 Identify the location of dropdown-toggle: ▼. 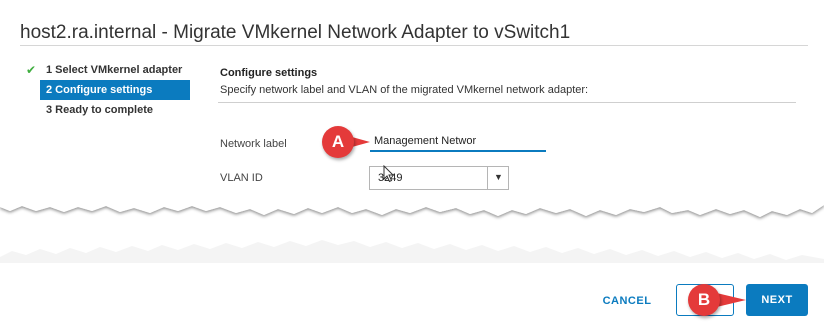
(497, 178).